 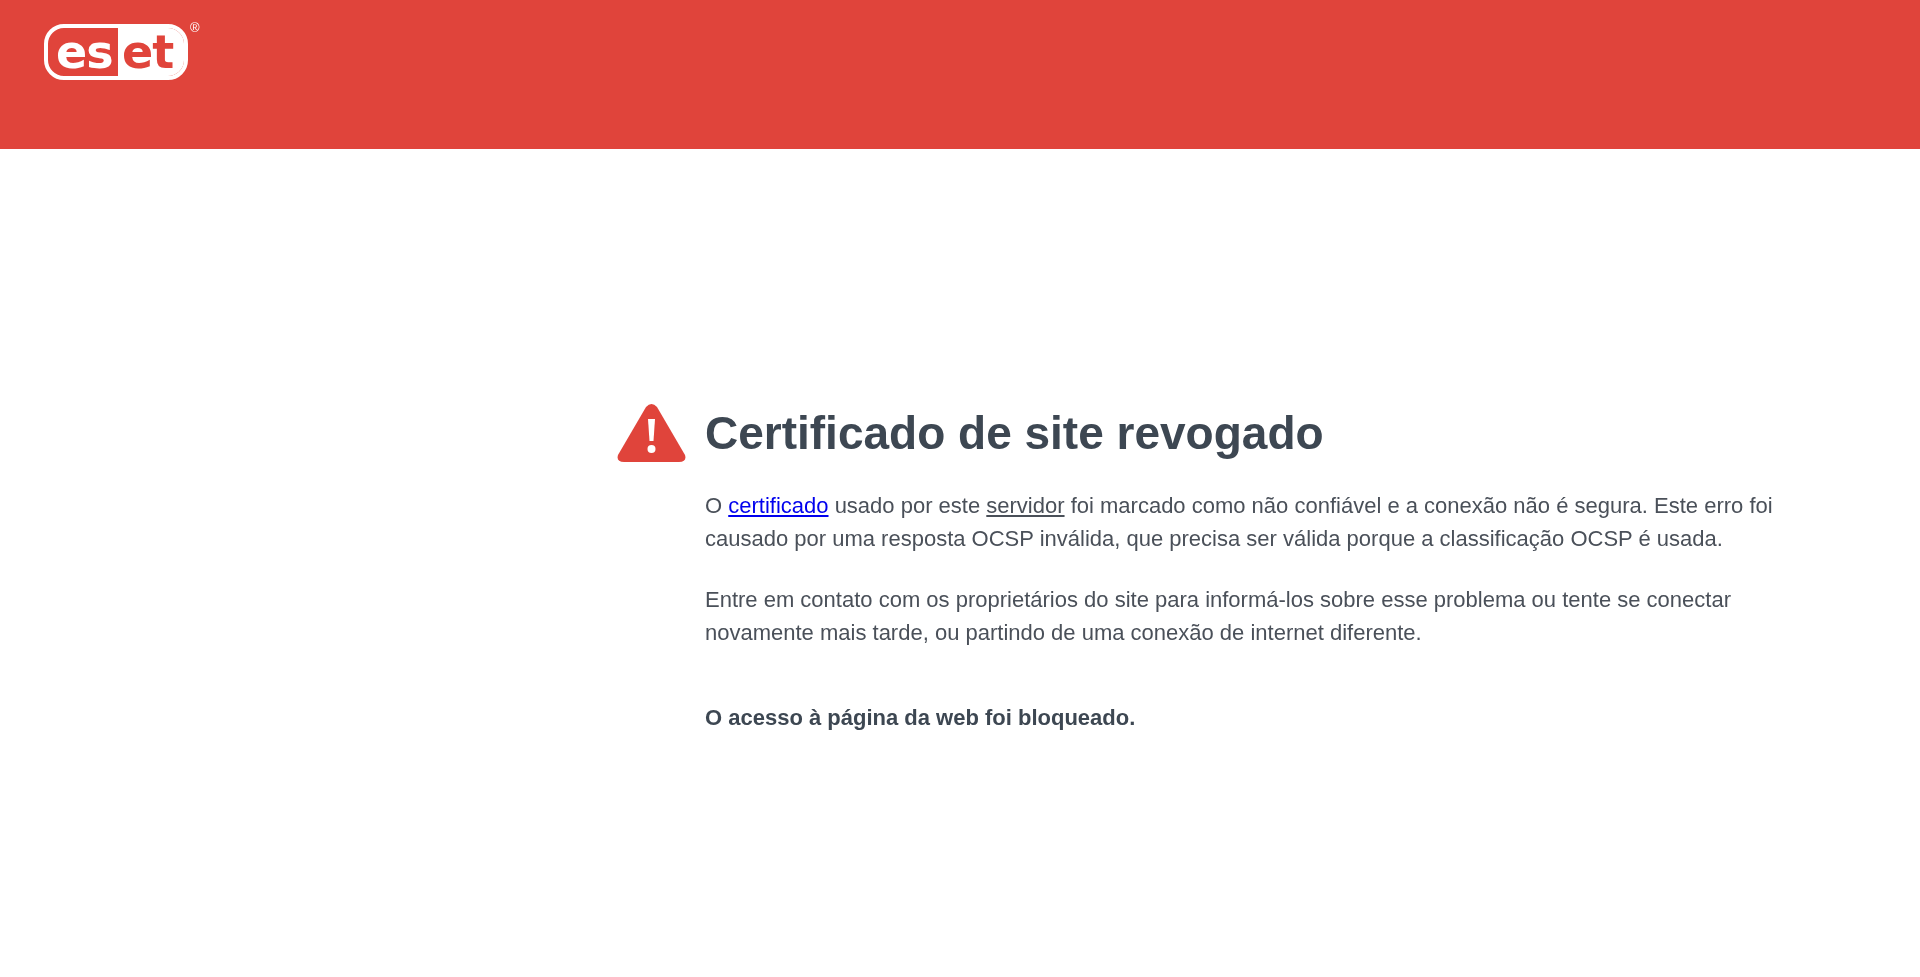 What do you see at coordinates (921, 718) in the screenshot?
I see `blocked-notice: O acesso à página da web foi bloqueado.` at bounding box center [921, 718].